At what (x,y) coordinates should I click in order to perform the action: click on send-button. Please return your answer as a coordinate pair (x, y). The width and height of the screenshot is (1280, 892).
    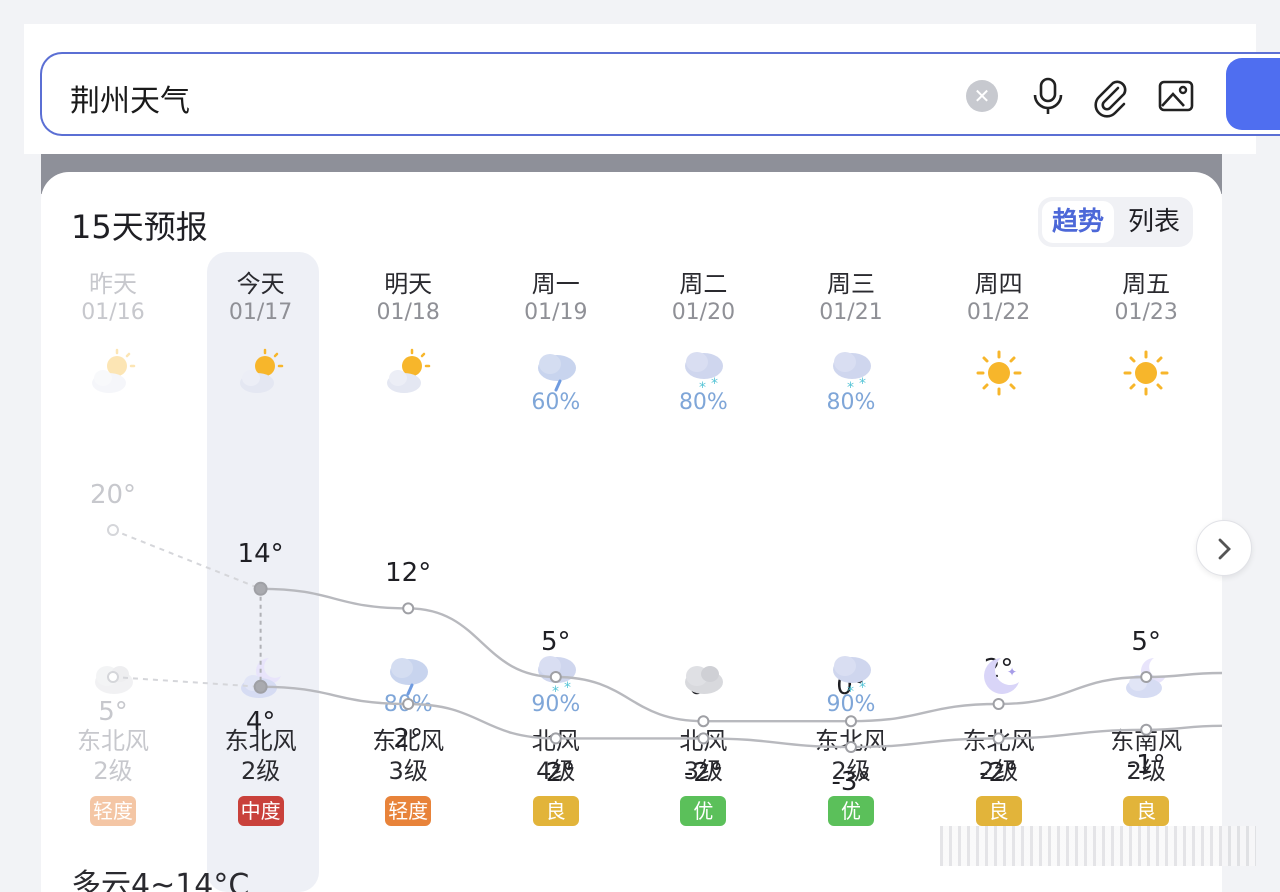
    Looking at the image, I should click on (1253, 94).